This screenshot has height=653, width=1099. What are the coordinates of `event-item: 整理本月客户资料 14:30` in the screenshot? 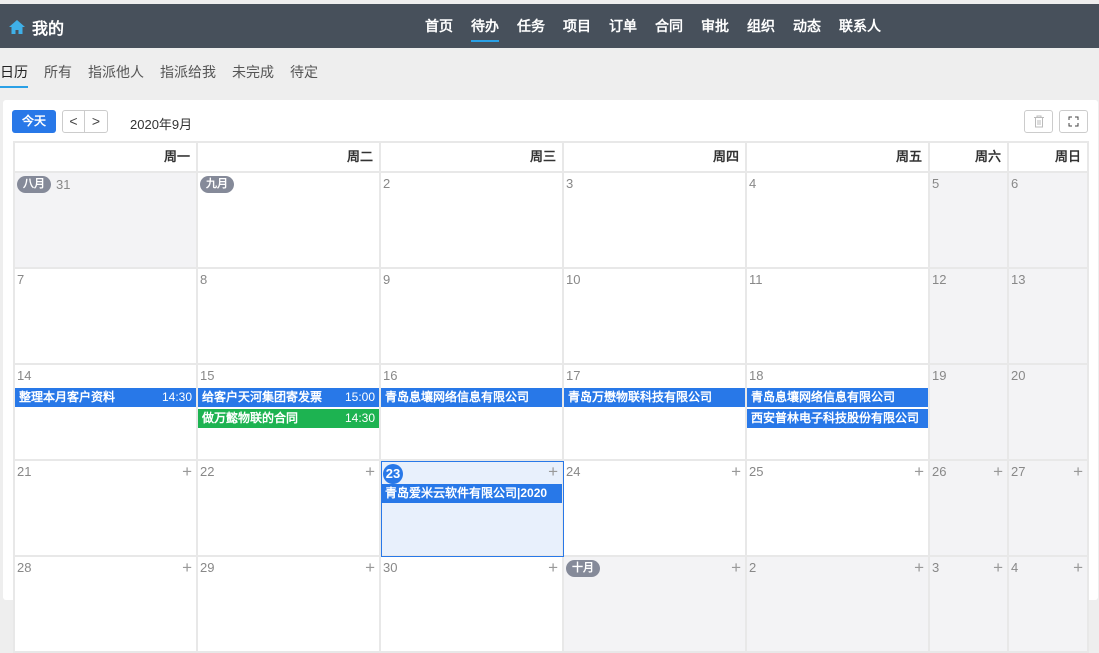 It's located at (105, 397).